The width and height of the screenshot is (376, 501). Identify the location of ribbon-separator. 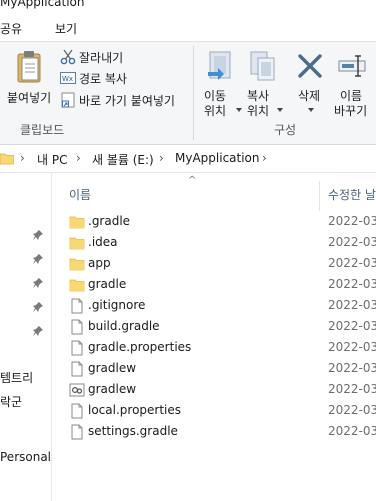
(193, 93).